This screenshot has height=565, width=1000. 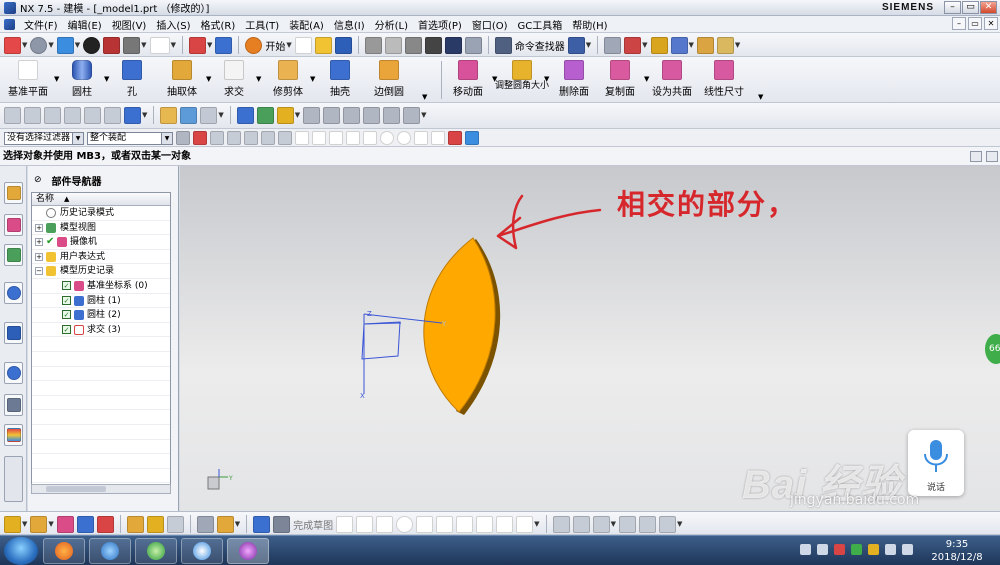 I want to click on ruler-icon, so click(x=705, y=45).